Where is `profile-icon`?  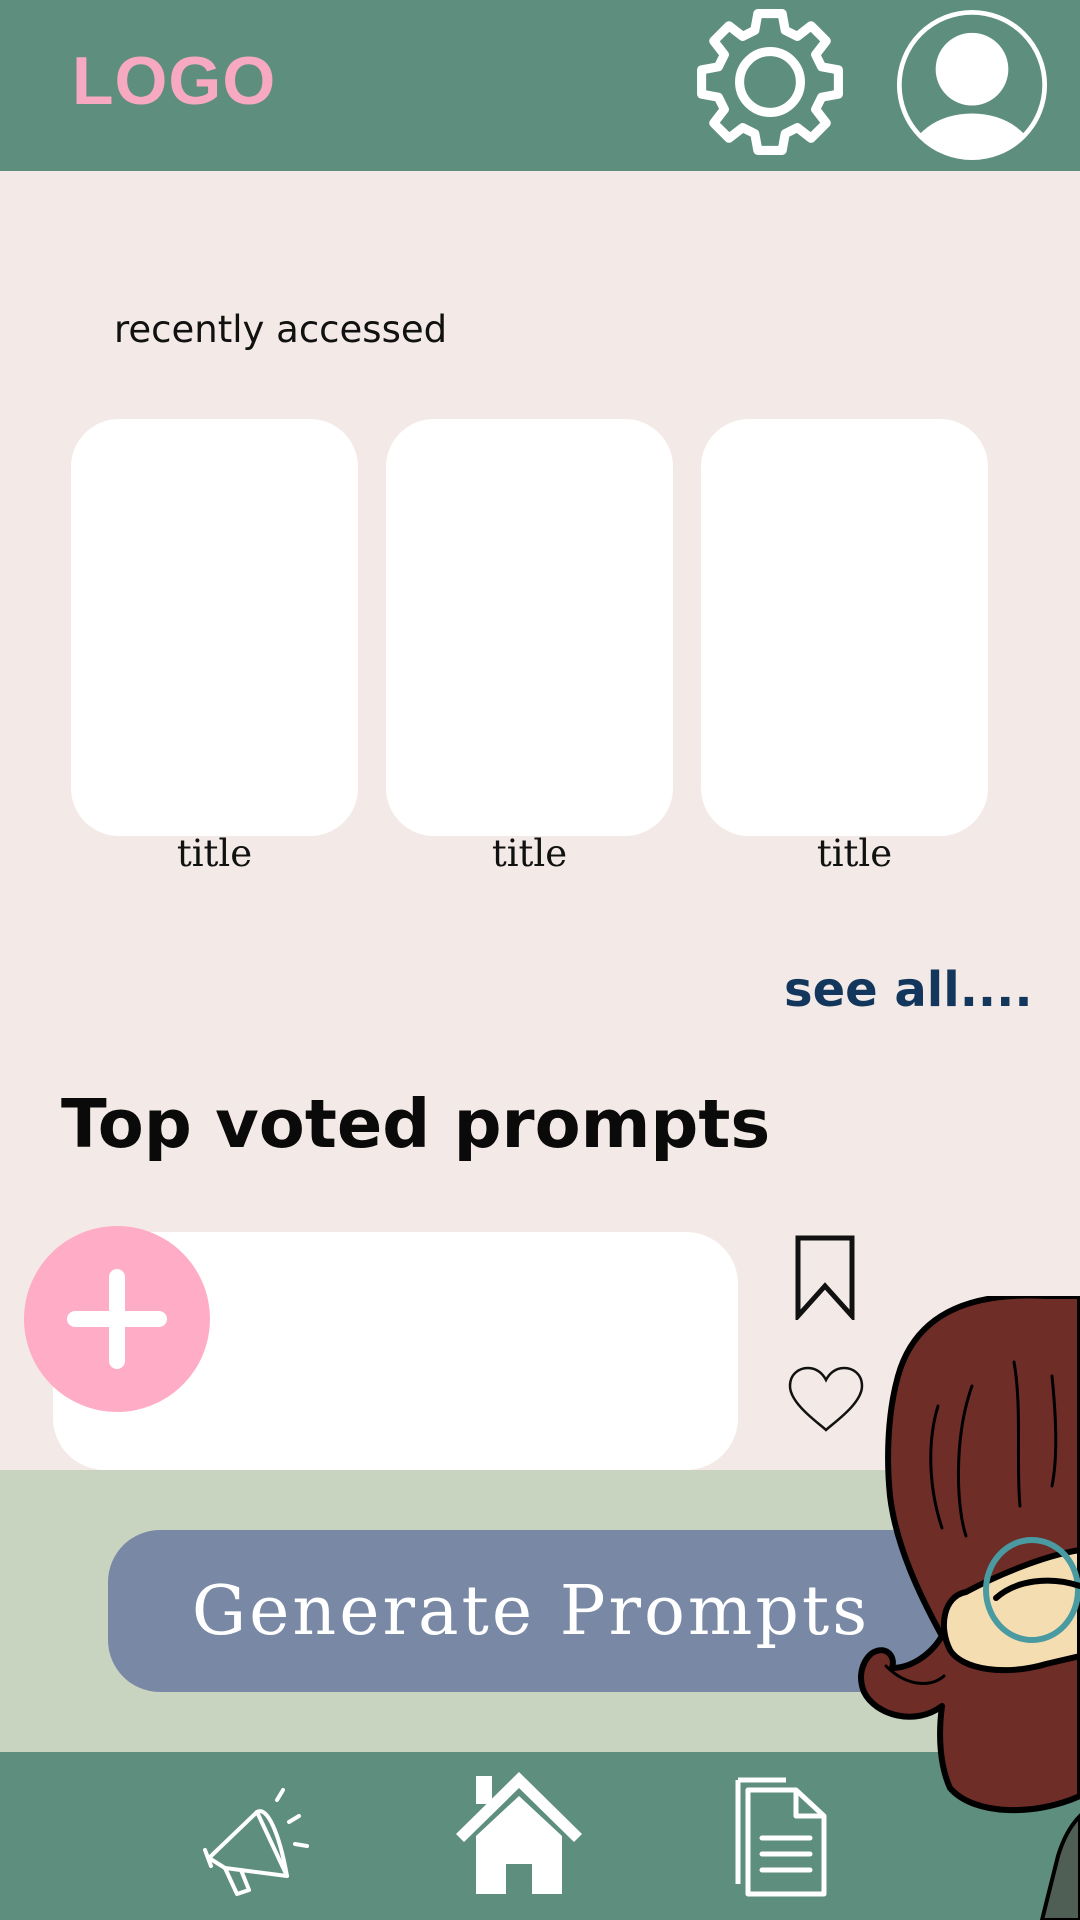
profile-icon is located at coordinates (972, 85).